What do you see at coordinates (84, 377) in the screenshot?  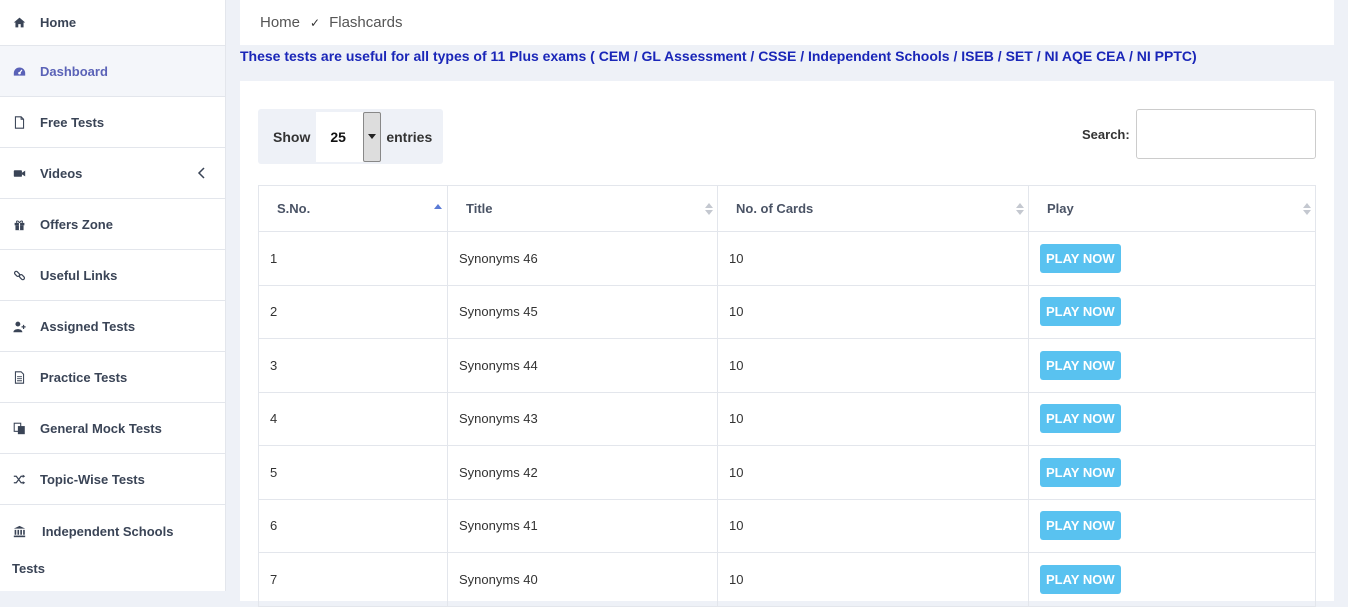 I see `sidebar-item-label: Practice Tests` at bounding box center [84, 377].